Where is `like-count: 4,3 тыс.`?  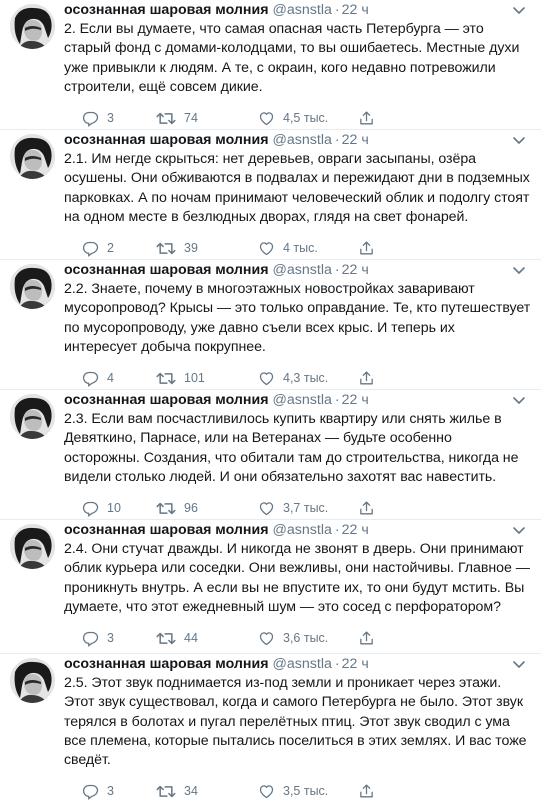
like-count: 4,3 тыс. is located at coordinates (306, 378).